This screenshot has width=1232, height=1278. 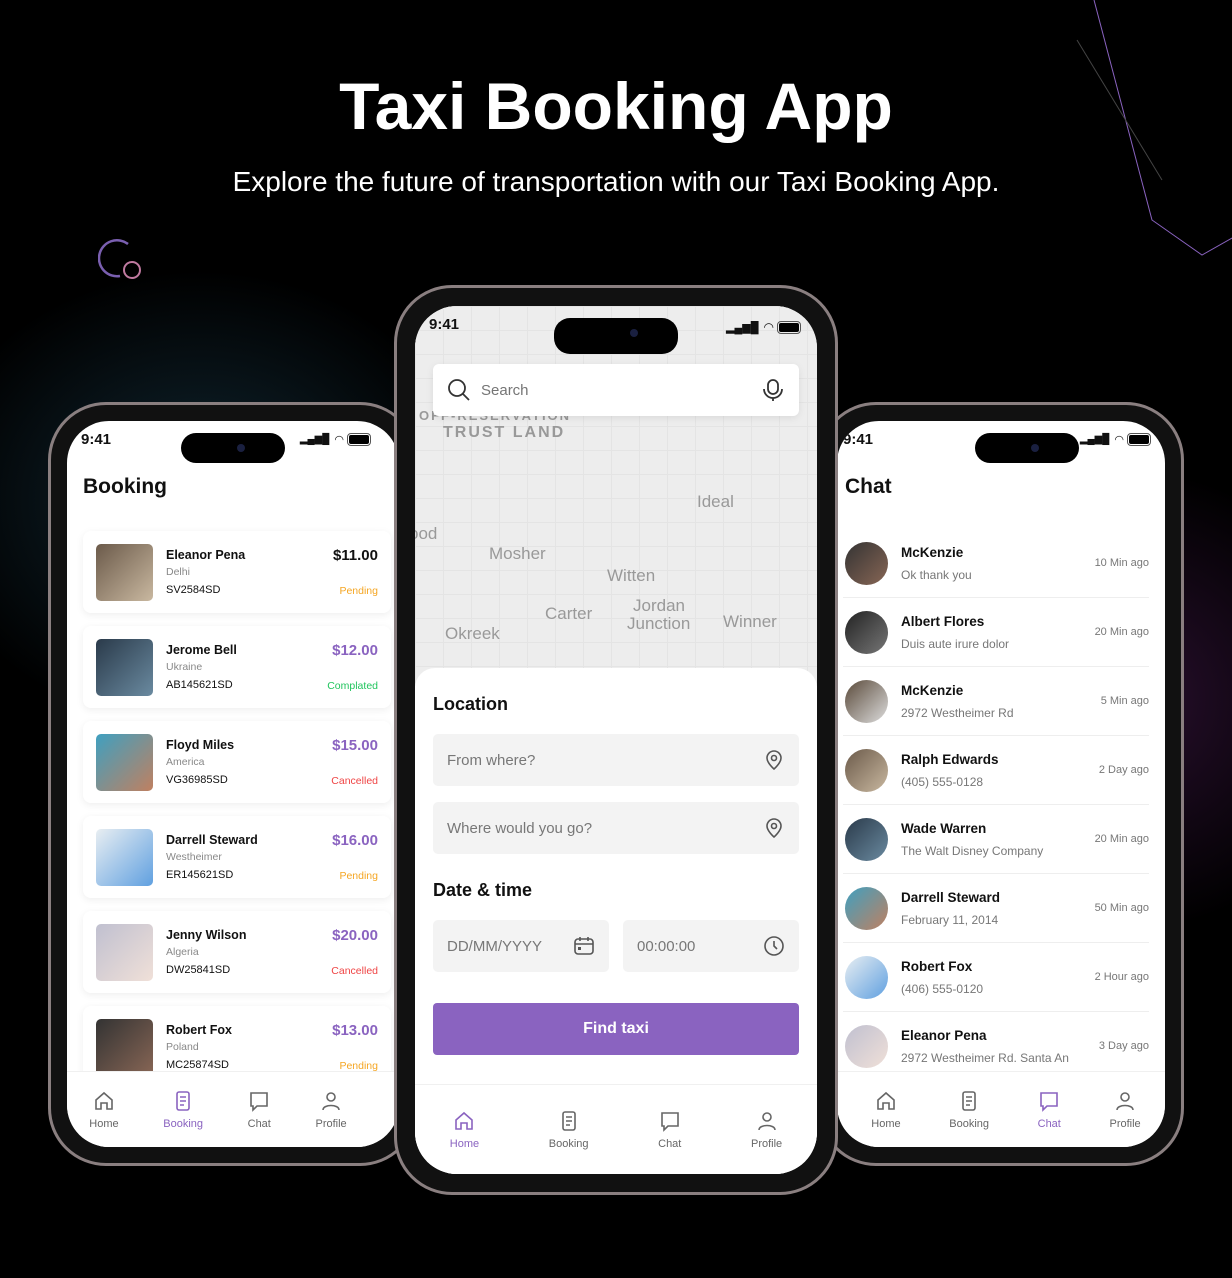 I want to click on clock-icon, so click(x=774, y=946).